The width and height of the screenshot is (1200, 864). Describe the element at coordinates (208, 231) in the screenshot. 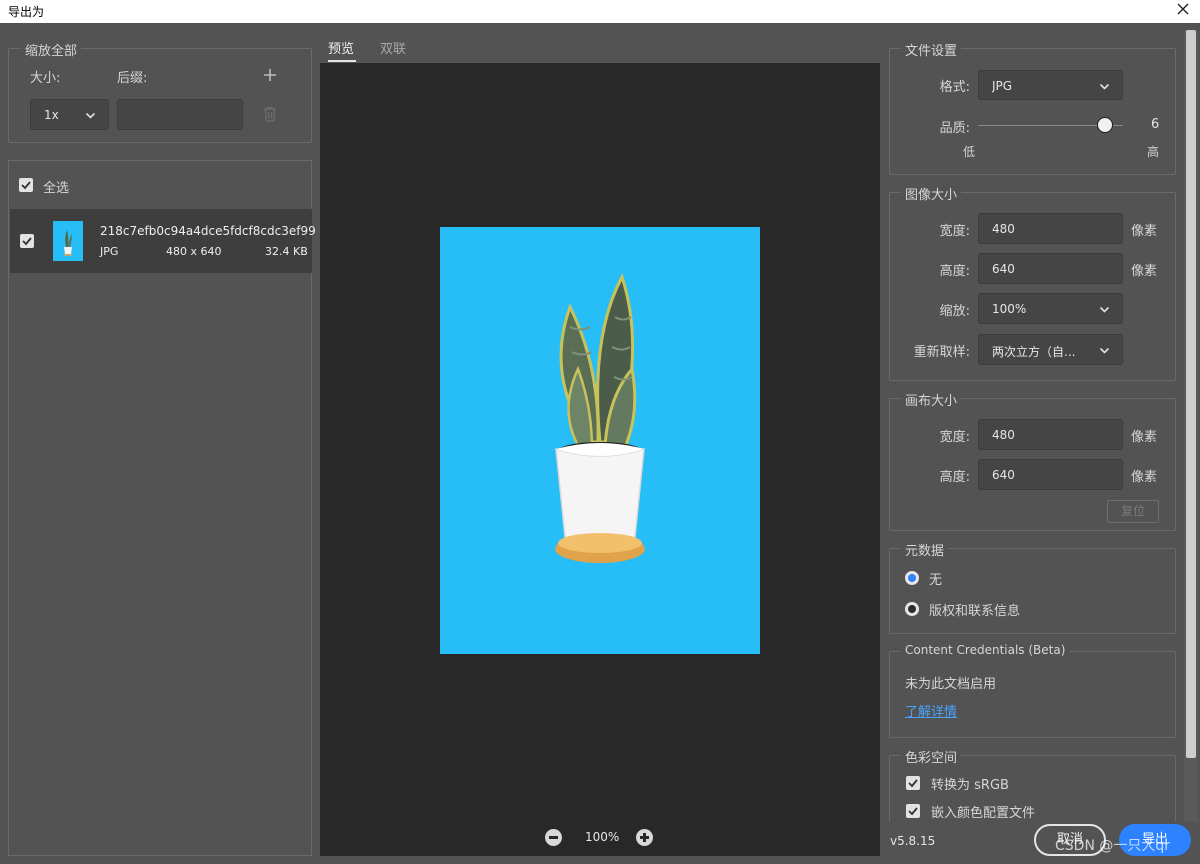

I see `asset-name: 218c7efb0c94a4dce5fdcf8cdc3ef99` at that location.